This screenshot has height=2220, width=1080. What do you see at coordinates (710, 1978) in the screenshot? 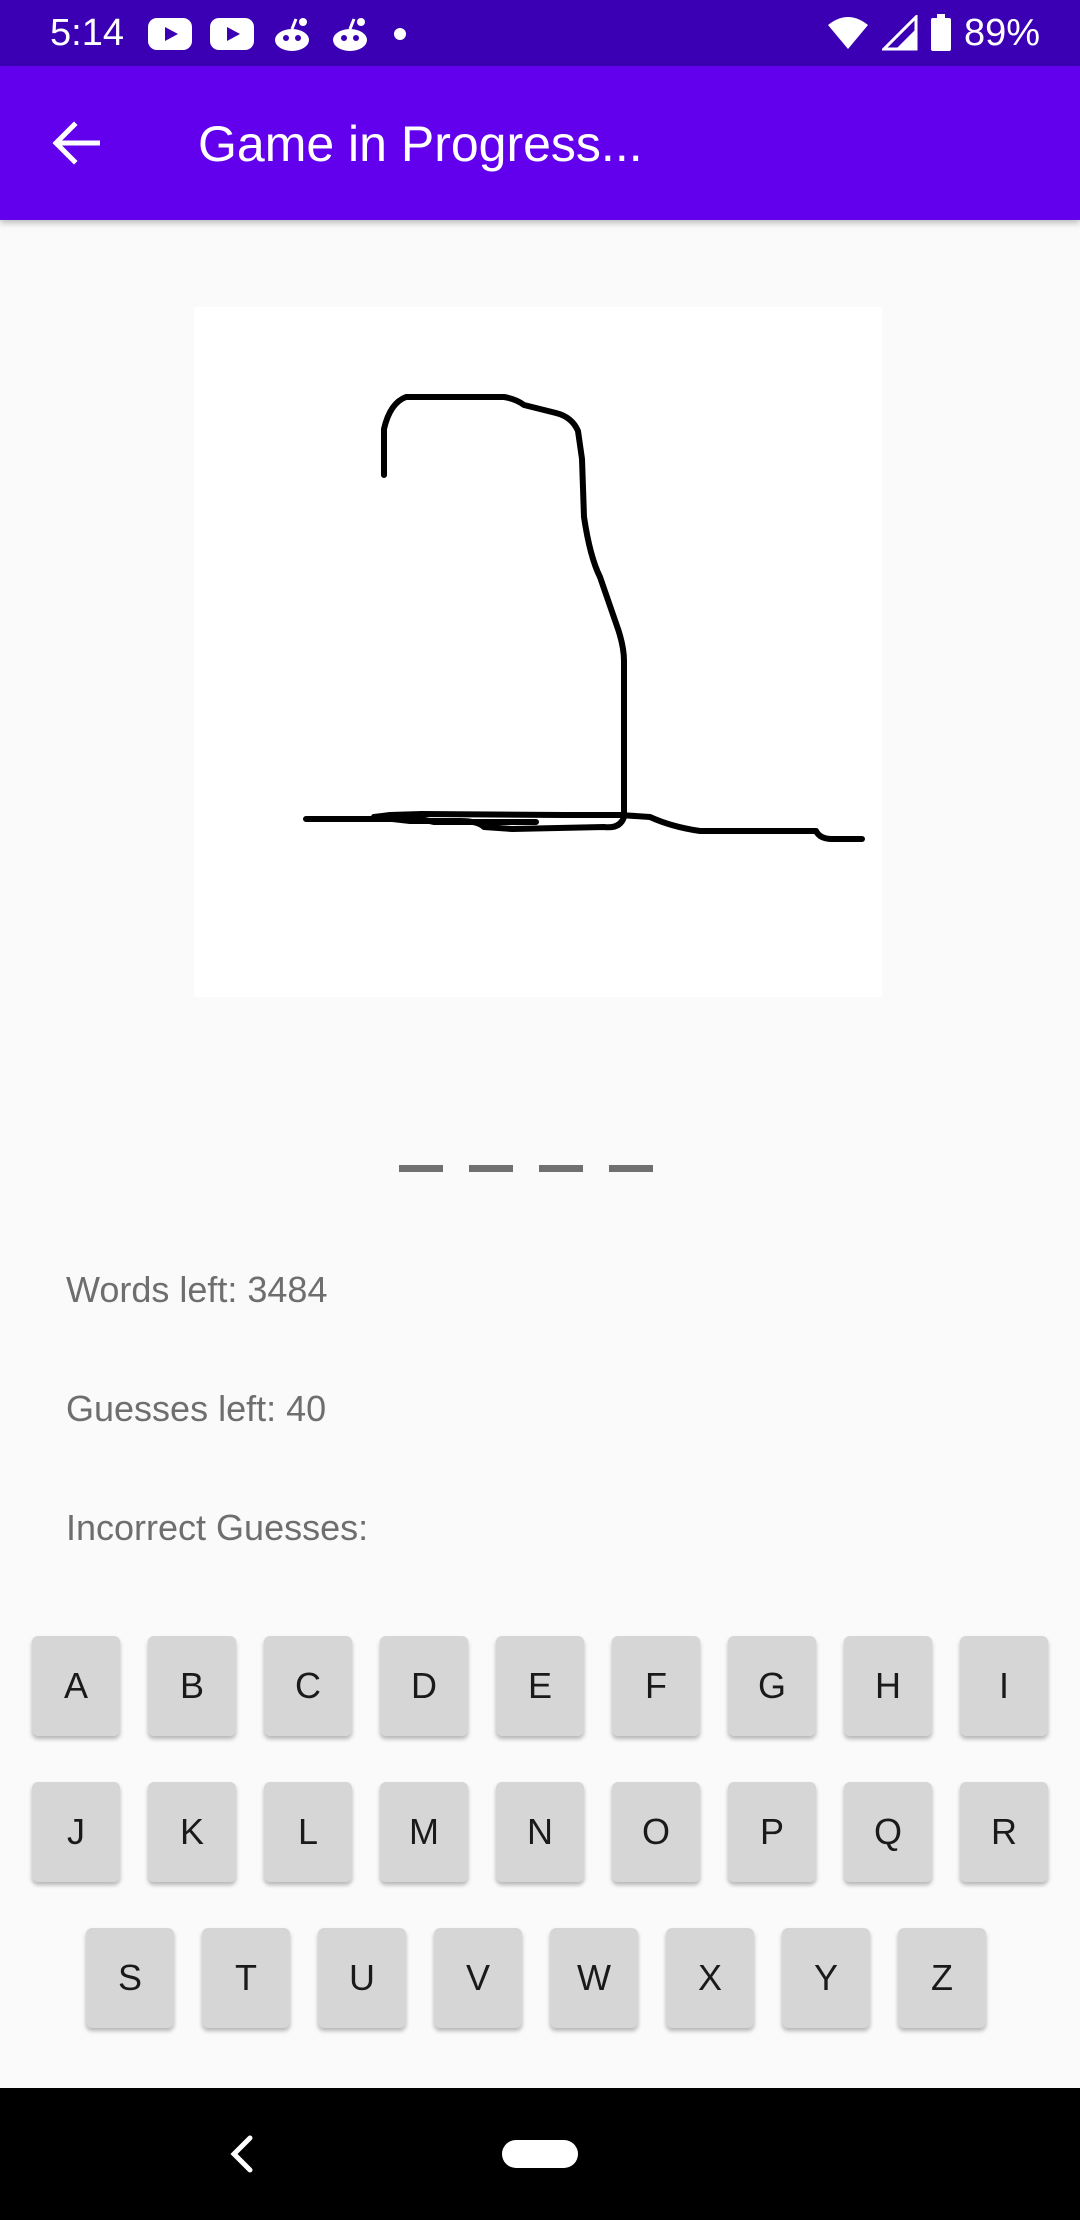
I see `key-x: X` at bounding box center [710, 1978].